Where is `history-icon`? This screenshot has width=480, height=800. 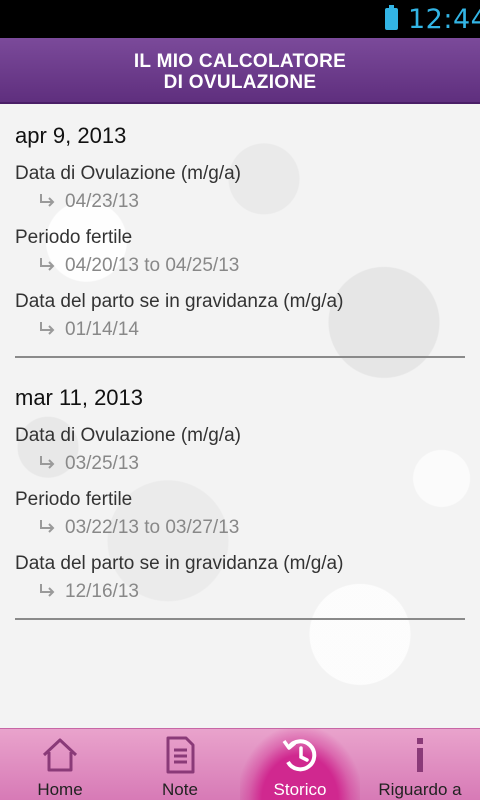
history-icon is located at coordinates (299, 755).